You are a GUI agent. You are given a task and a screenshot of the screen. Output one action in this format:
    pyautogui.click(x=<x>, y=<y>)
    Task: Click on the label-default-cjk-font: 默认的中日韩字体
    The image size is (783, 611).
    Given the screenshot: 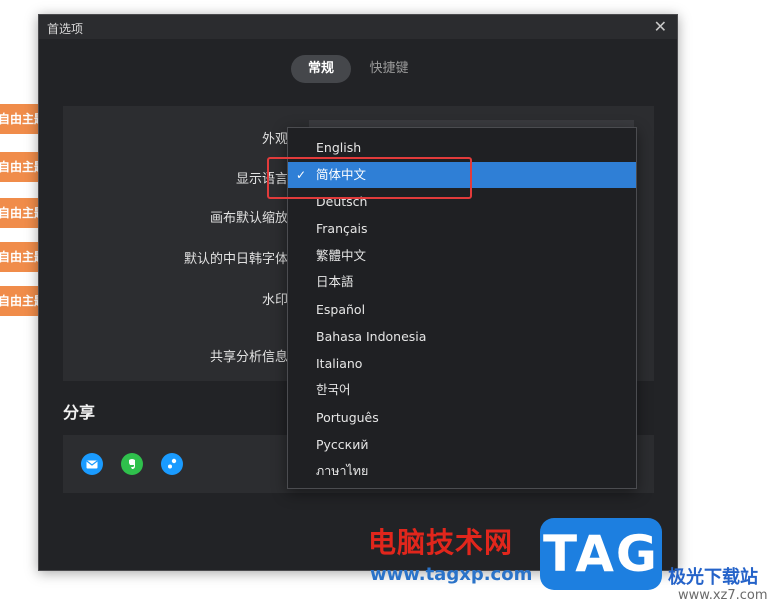 What is the action you would take?
    pyautogui.click(x=235, y=259)
    